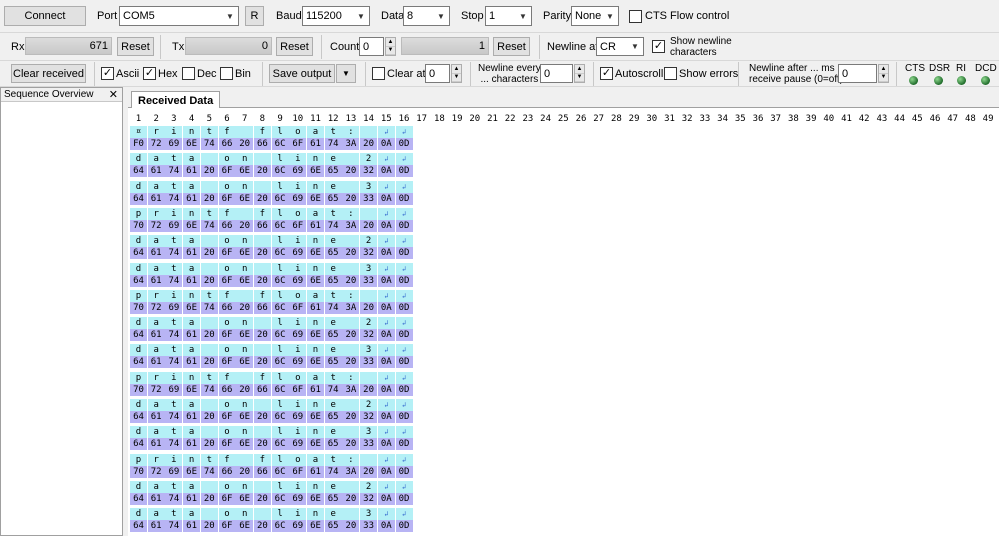 Image resolution: width=999 pixels, height=536 pixels. I want to click on newline-every-input: 0, so click(556, 73).